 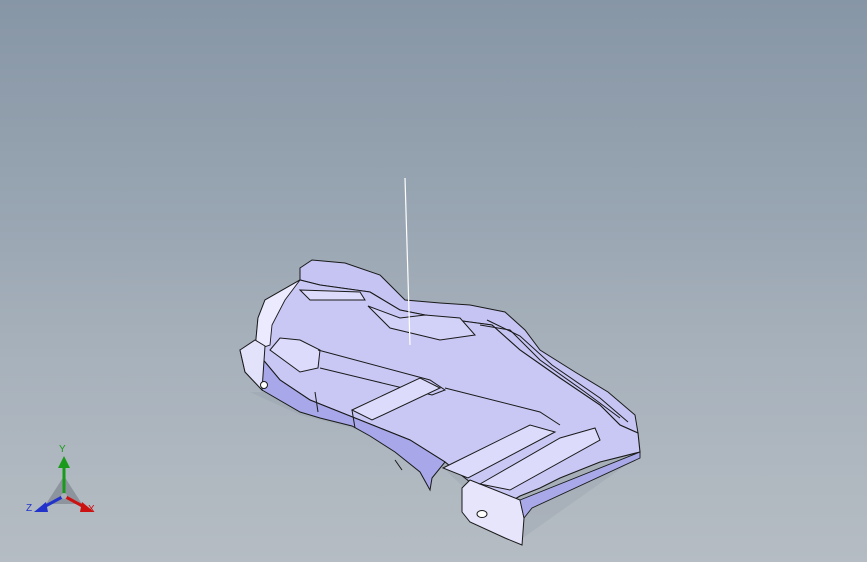 What do you see at coordinates (91, 509) in the screenshot?
I see `triad-x-label: X` at bounding box center [91, 509].